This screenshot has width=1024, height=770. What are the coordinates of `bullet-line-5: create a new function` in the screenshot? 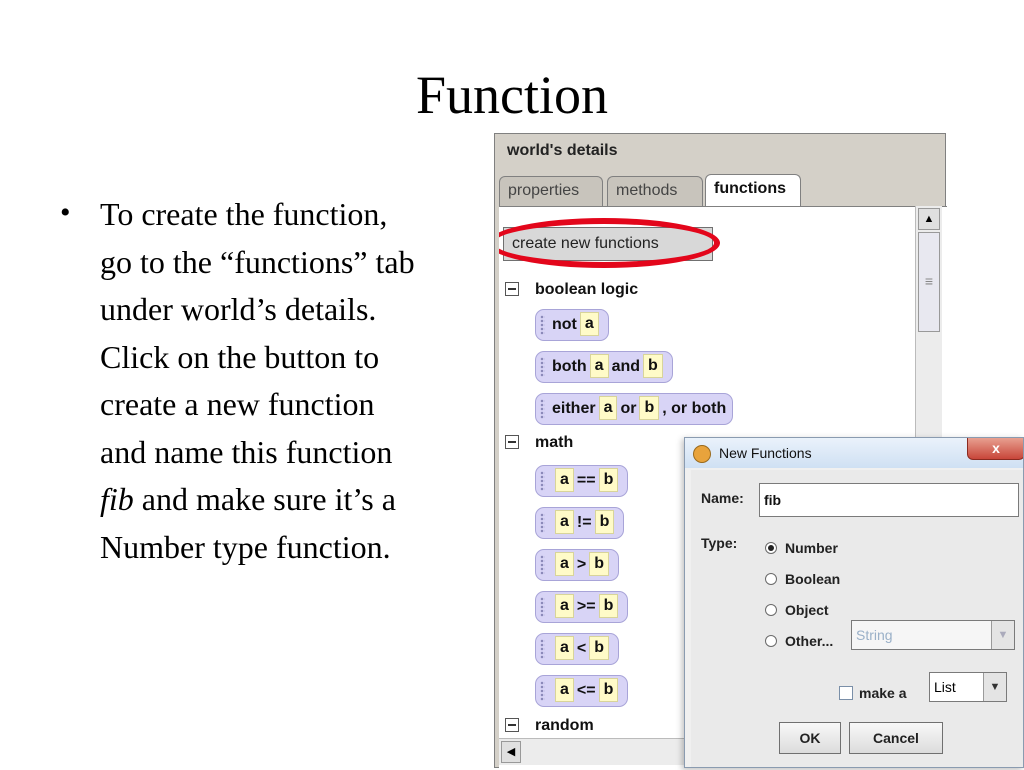 It's located at (237, 404).